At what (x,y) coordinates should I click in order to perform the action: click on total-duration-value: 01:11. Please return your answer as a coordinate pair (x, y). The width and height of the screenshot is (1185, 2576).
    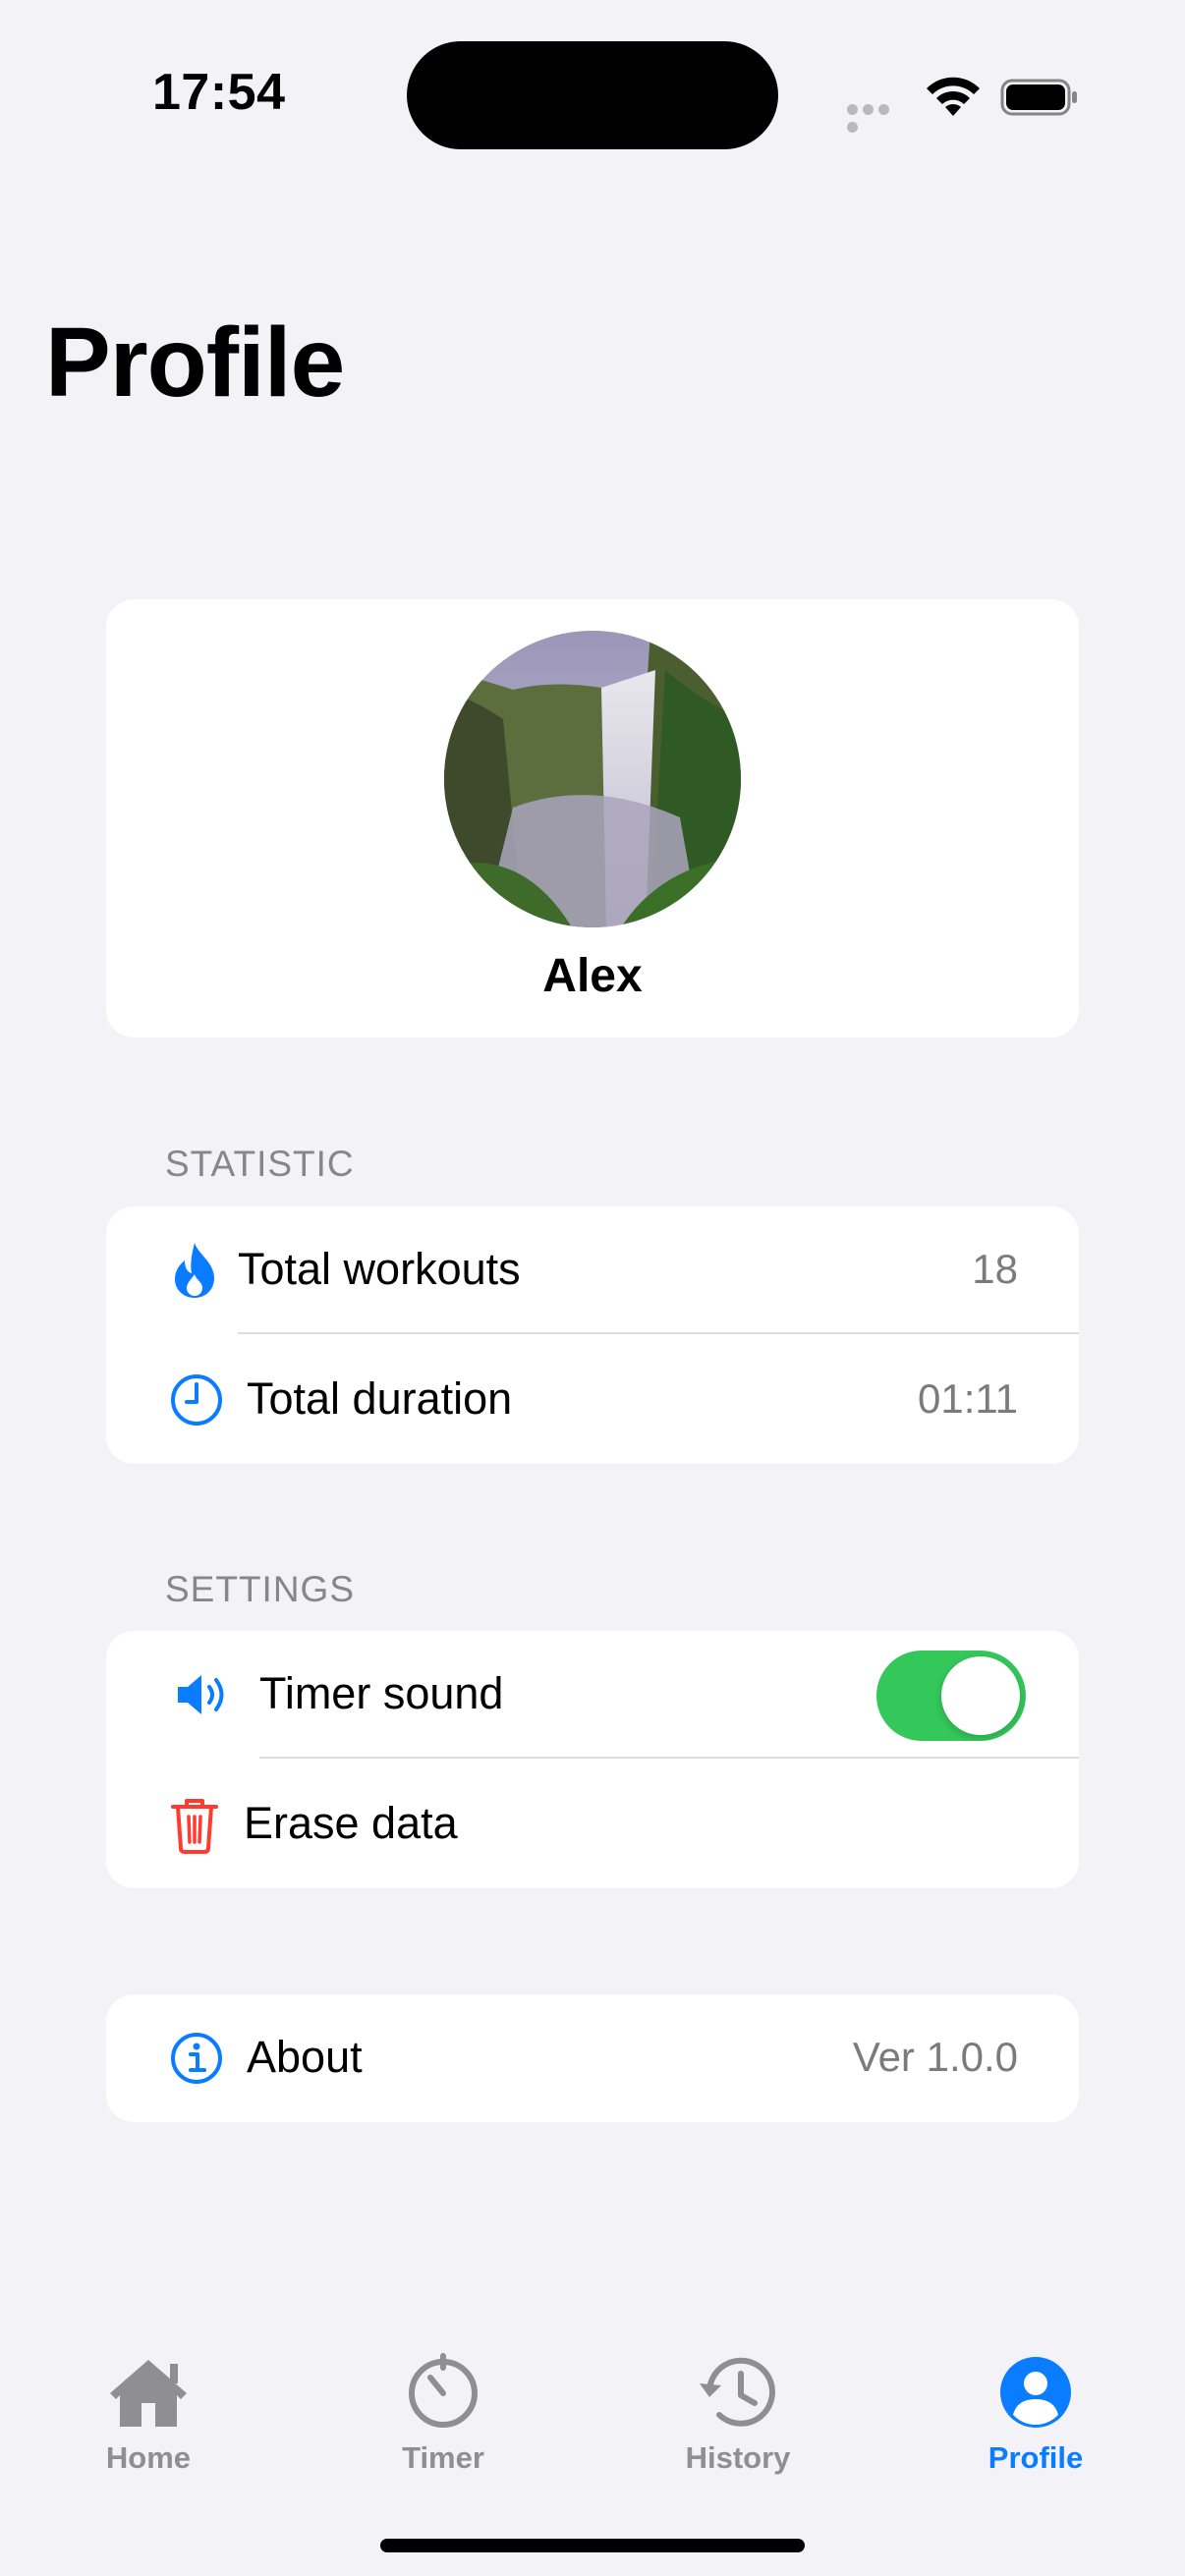
    Looking at the image, I should click on (968, 1398).